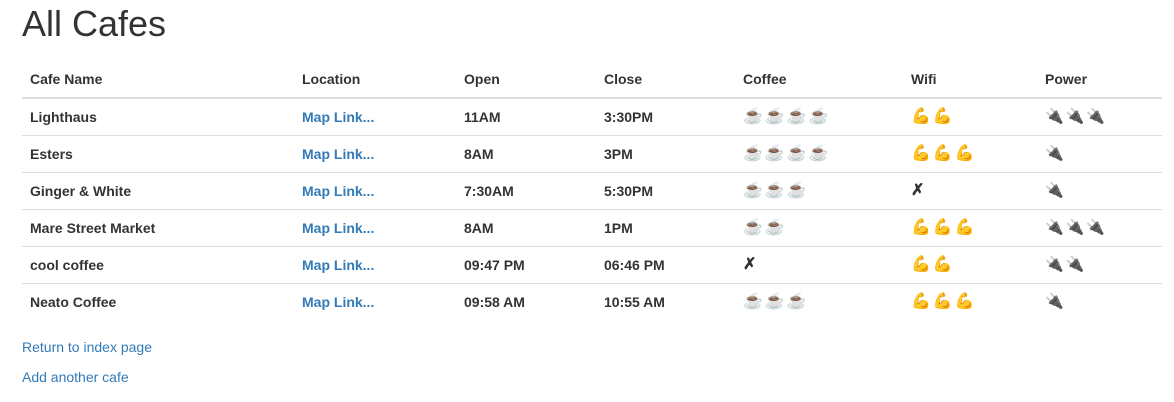 Image resolution: width=1174 pixels, height=402 pixels. I want to click on table-row: Esters Map Link... 8AM 3PM ☕ ☕ ☕ ☕ 💪 💪 💪 🔌, so click(592, 154).